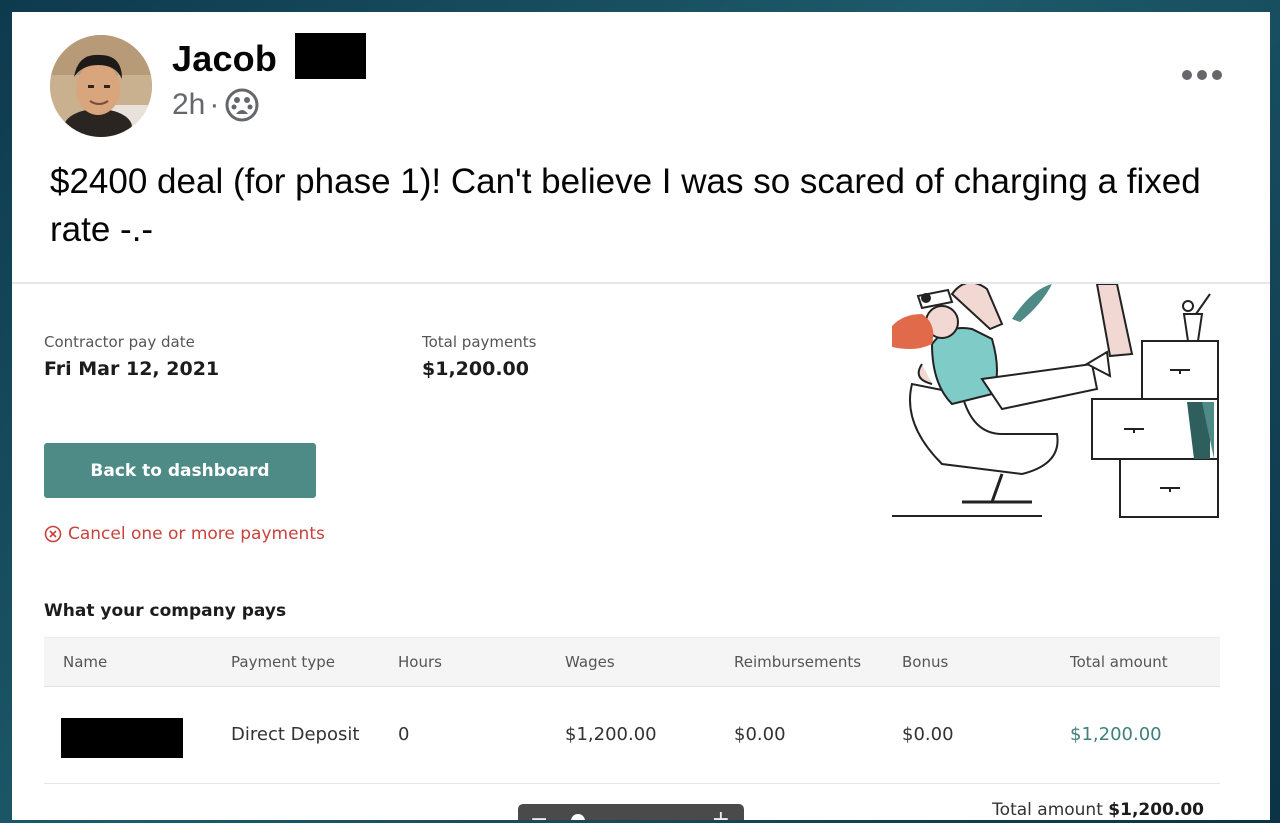  Describe the element at coordinates (188, 105) in the screenshot. I see `post-time: 2h` at that location.